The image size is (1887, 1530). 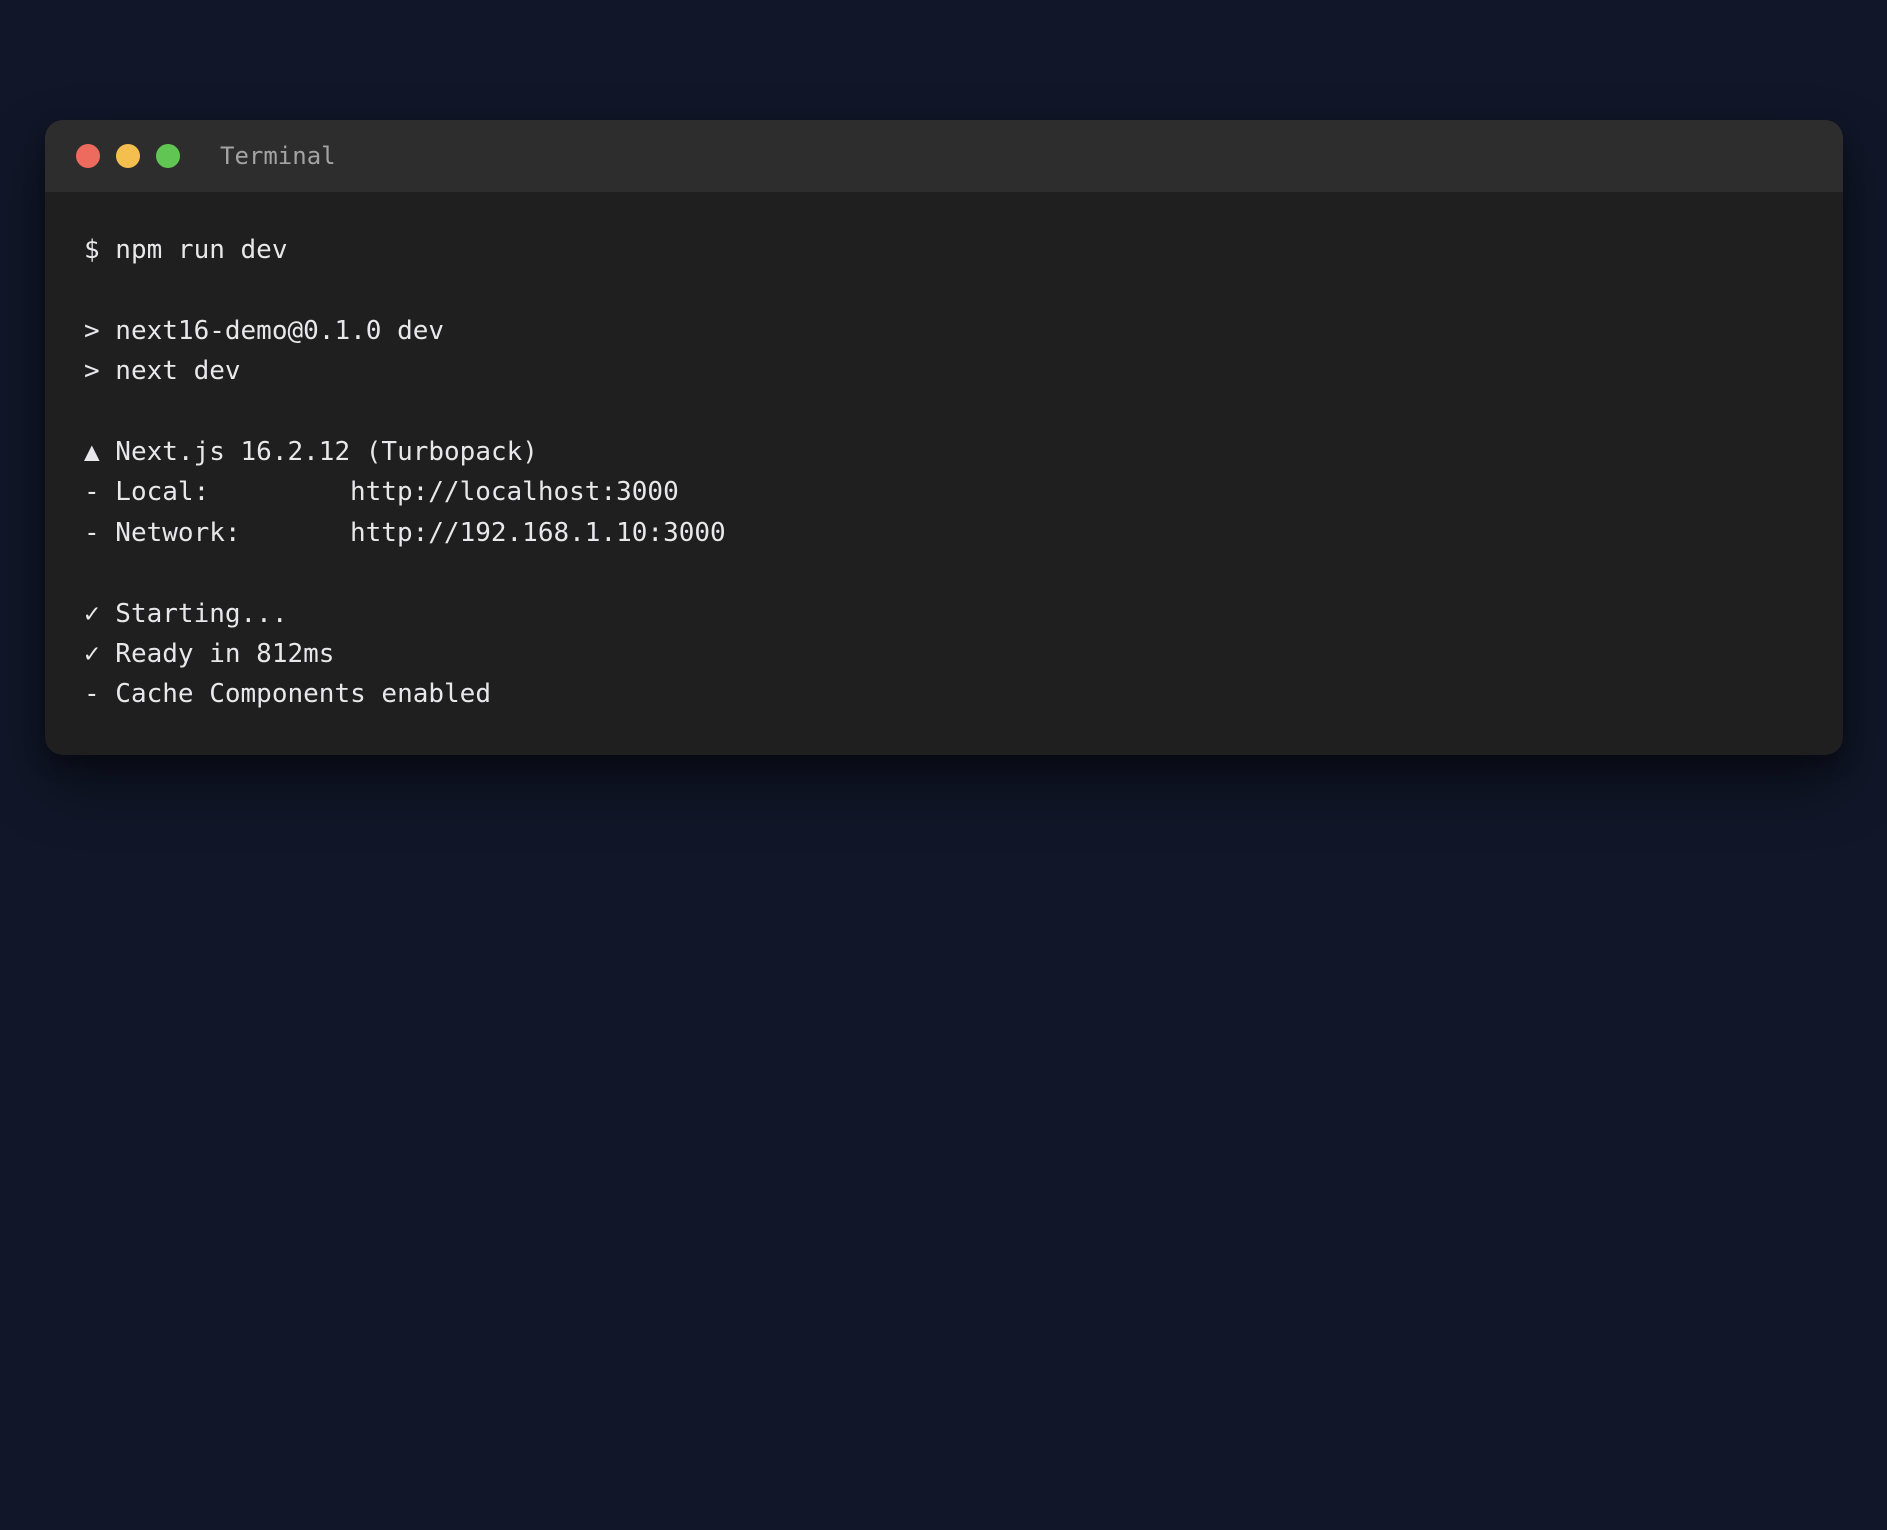 What do you see at coordinates (287, 694) in the screenshot?
I see `status-line: - Cache Components enabled` at bounding box center [287, 694].